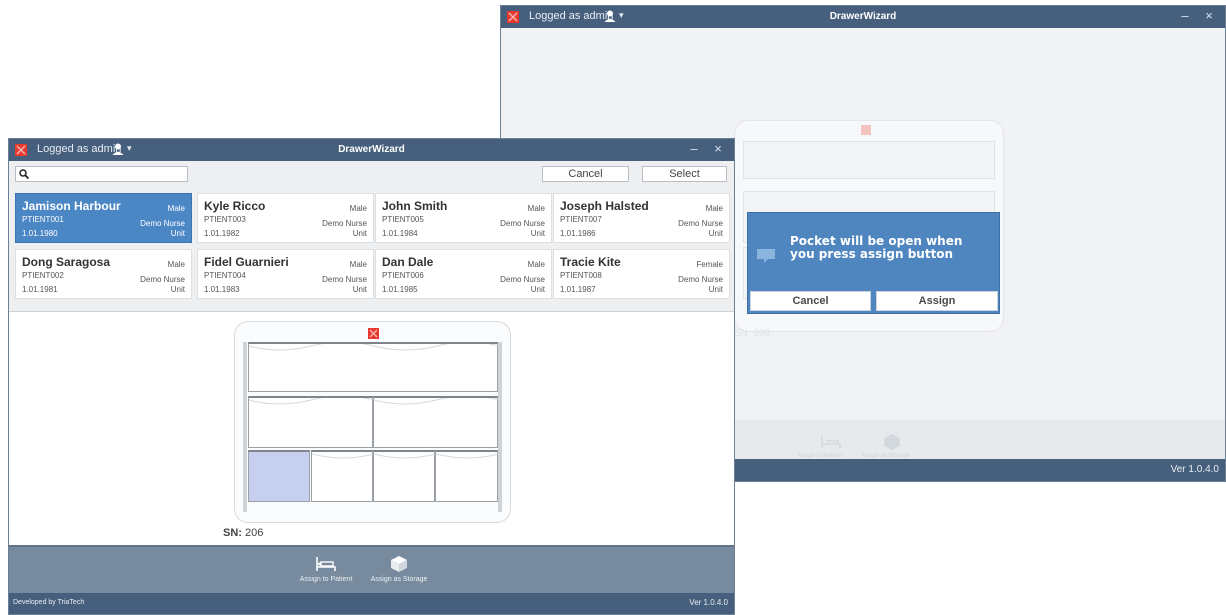  What do you see at coordinates (585, 174) in the screenshot?
I see `cancel-button: Cancel` at bounding box center [585, 174].